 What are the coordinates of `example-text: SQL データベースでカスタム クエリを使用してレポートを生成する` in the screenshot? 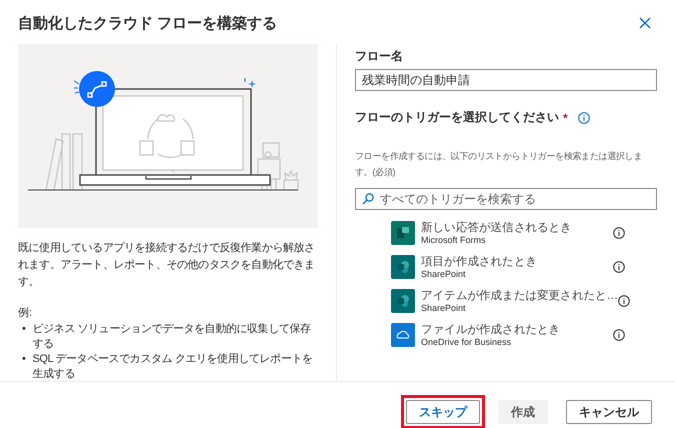 It's located at (173, 367).